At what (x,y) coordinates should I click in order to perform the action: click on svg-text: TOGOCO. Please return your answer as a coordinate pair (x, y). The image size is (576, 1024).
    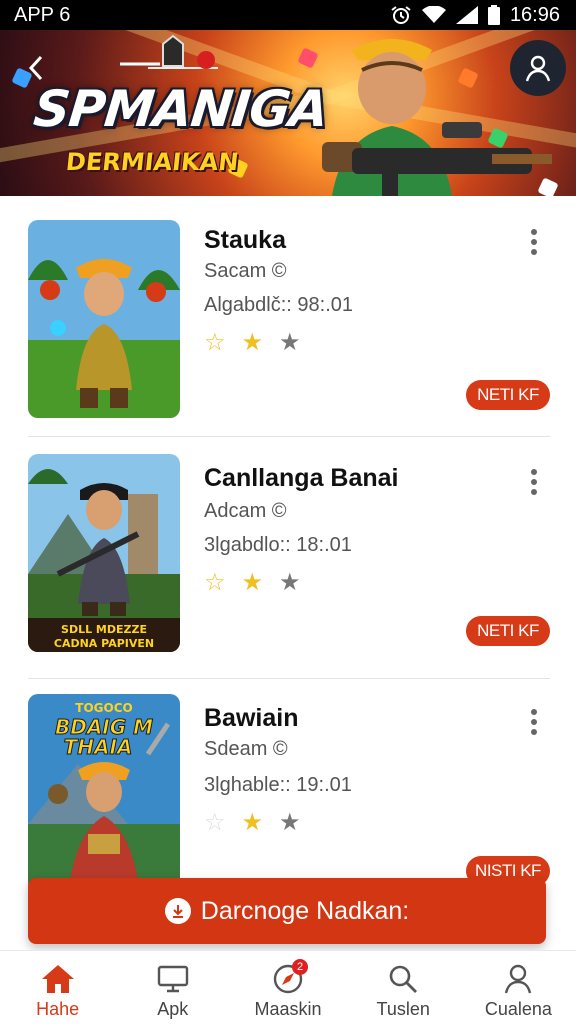
    Looking at the image, I should click on (103, 708).